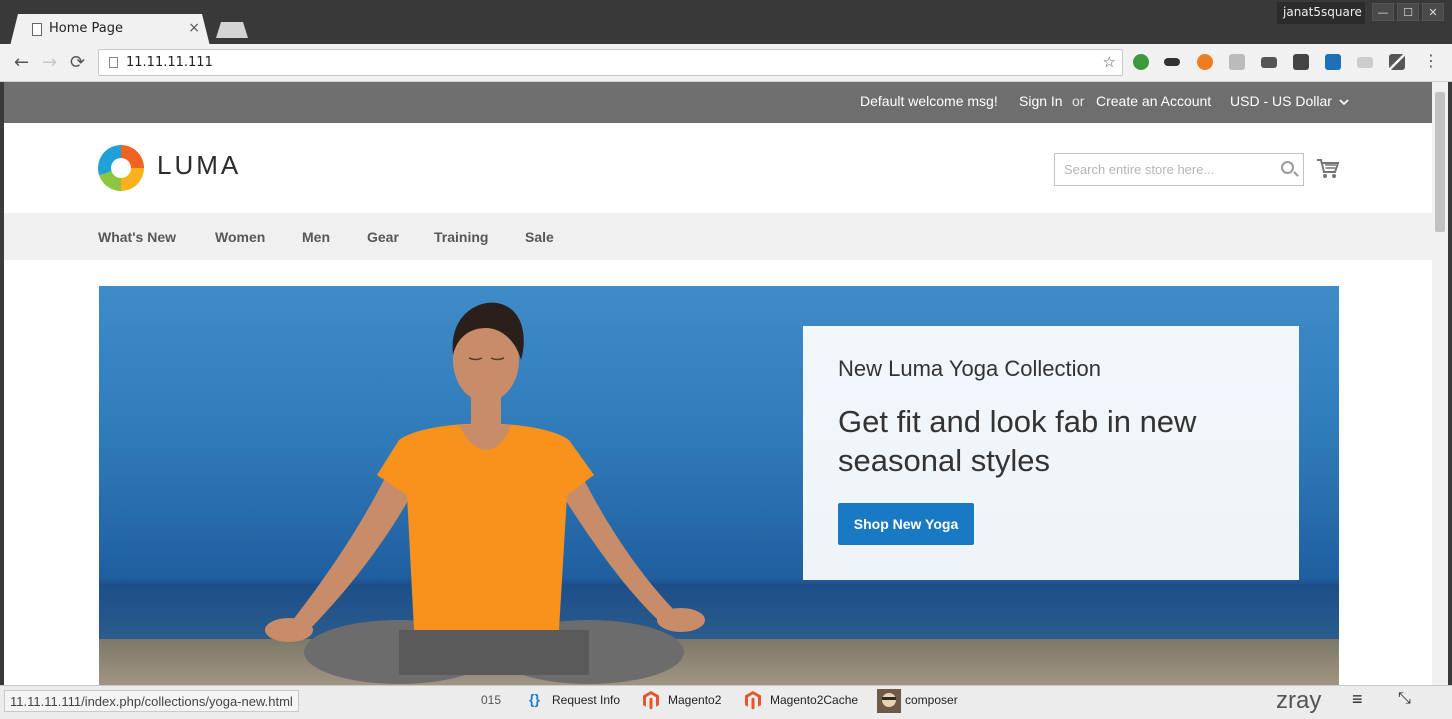 This screenshot has height=719, width=1452. What do you see at coordinates (889, 701) in the screenshot?
I see `composer-icon` at bounding box center [889, 701].